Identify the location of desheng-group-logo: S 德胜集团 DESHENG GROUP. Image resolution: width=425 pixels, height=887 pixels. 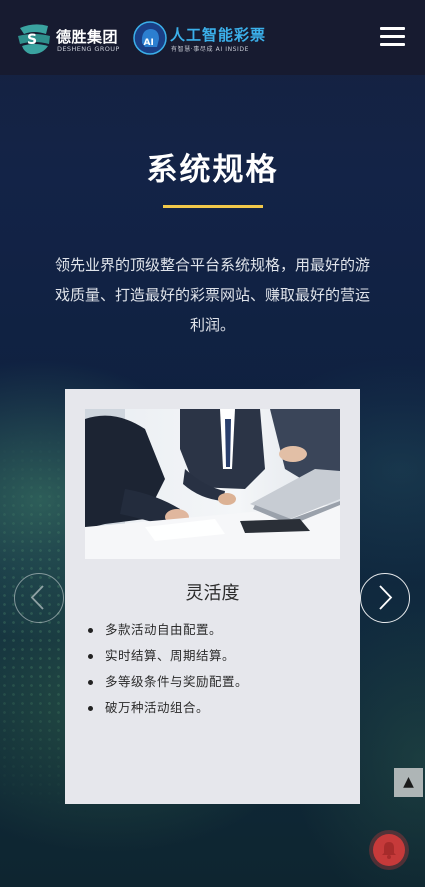
(68, 39).